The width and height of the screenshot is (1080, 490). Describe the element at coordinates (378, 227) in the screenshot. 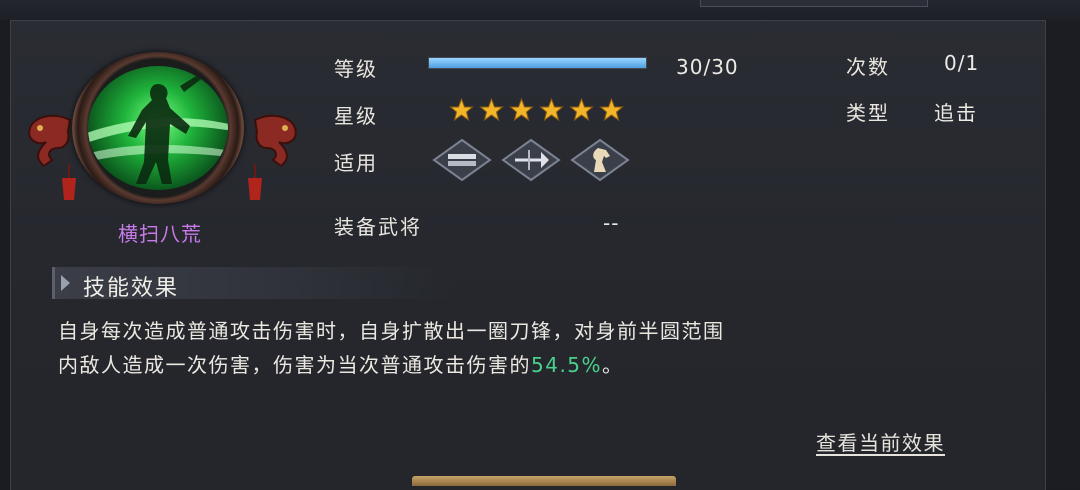

I see `equip-general-label: 装备武将` at that location.